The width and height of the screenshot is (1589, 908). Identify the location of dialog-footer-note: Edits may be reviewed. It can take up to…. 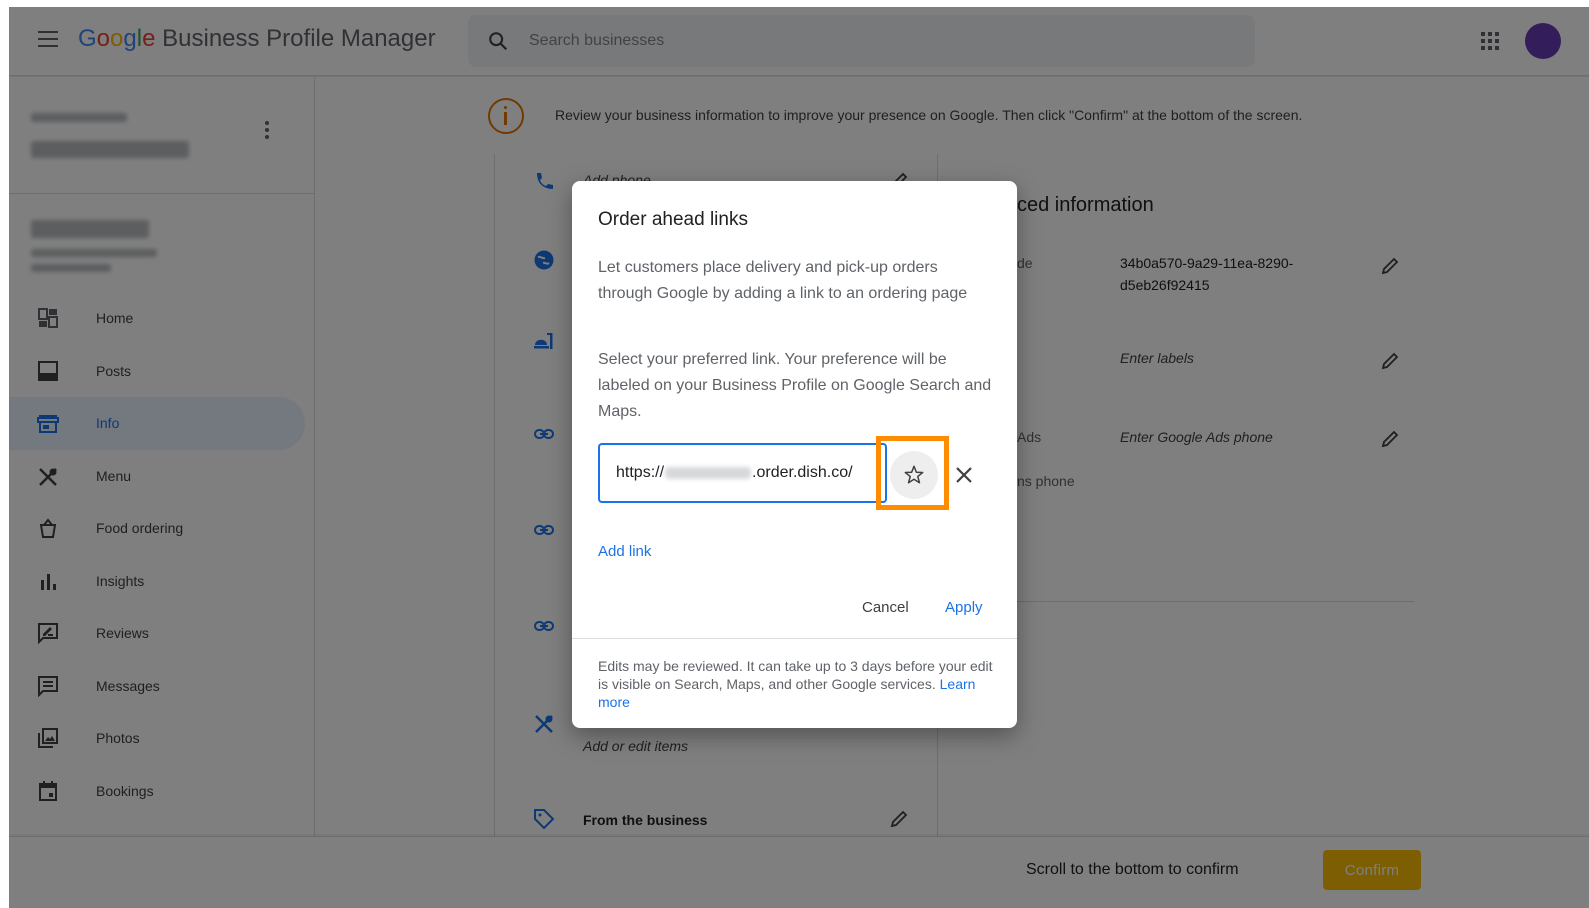
(795, 684).